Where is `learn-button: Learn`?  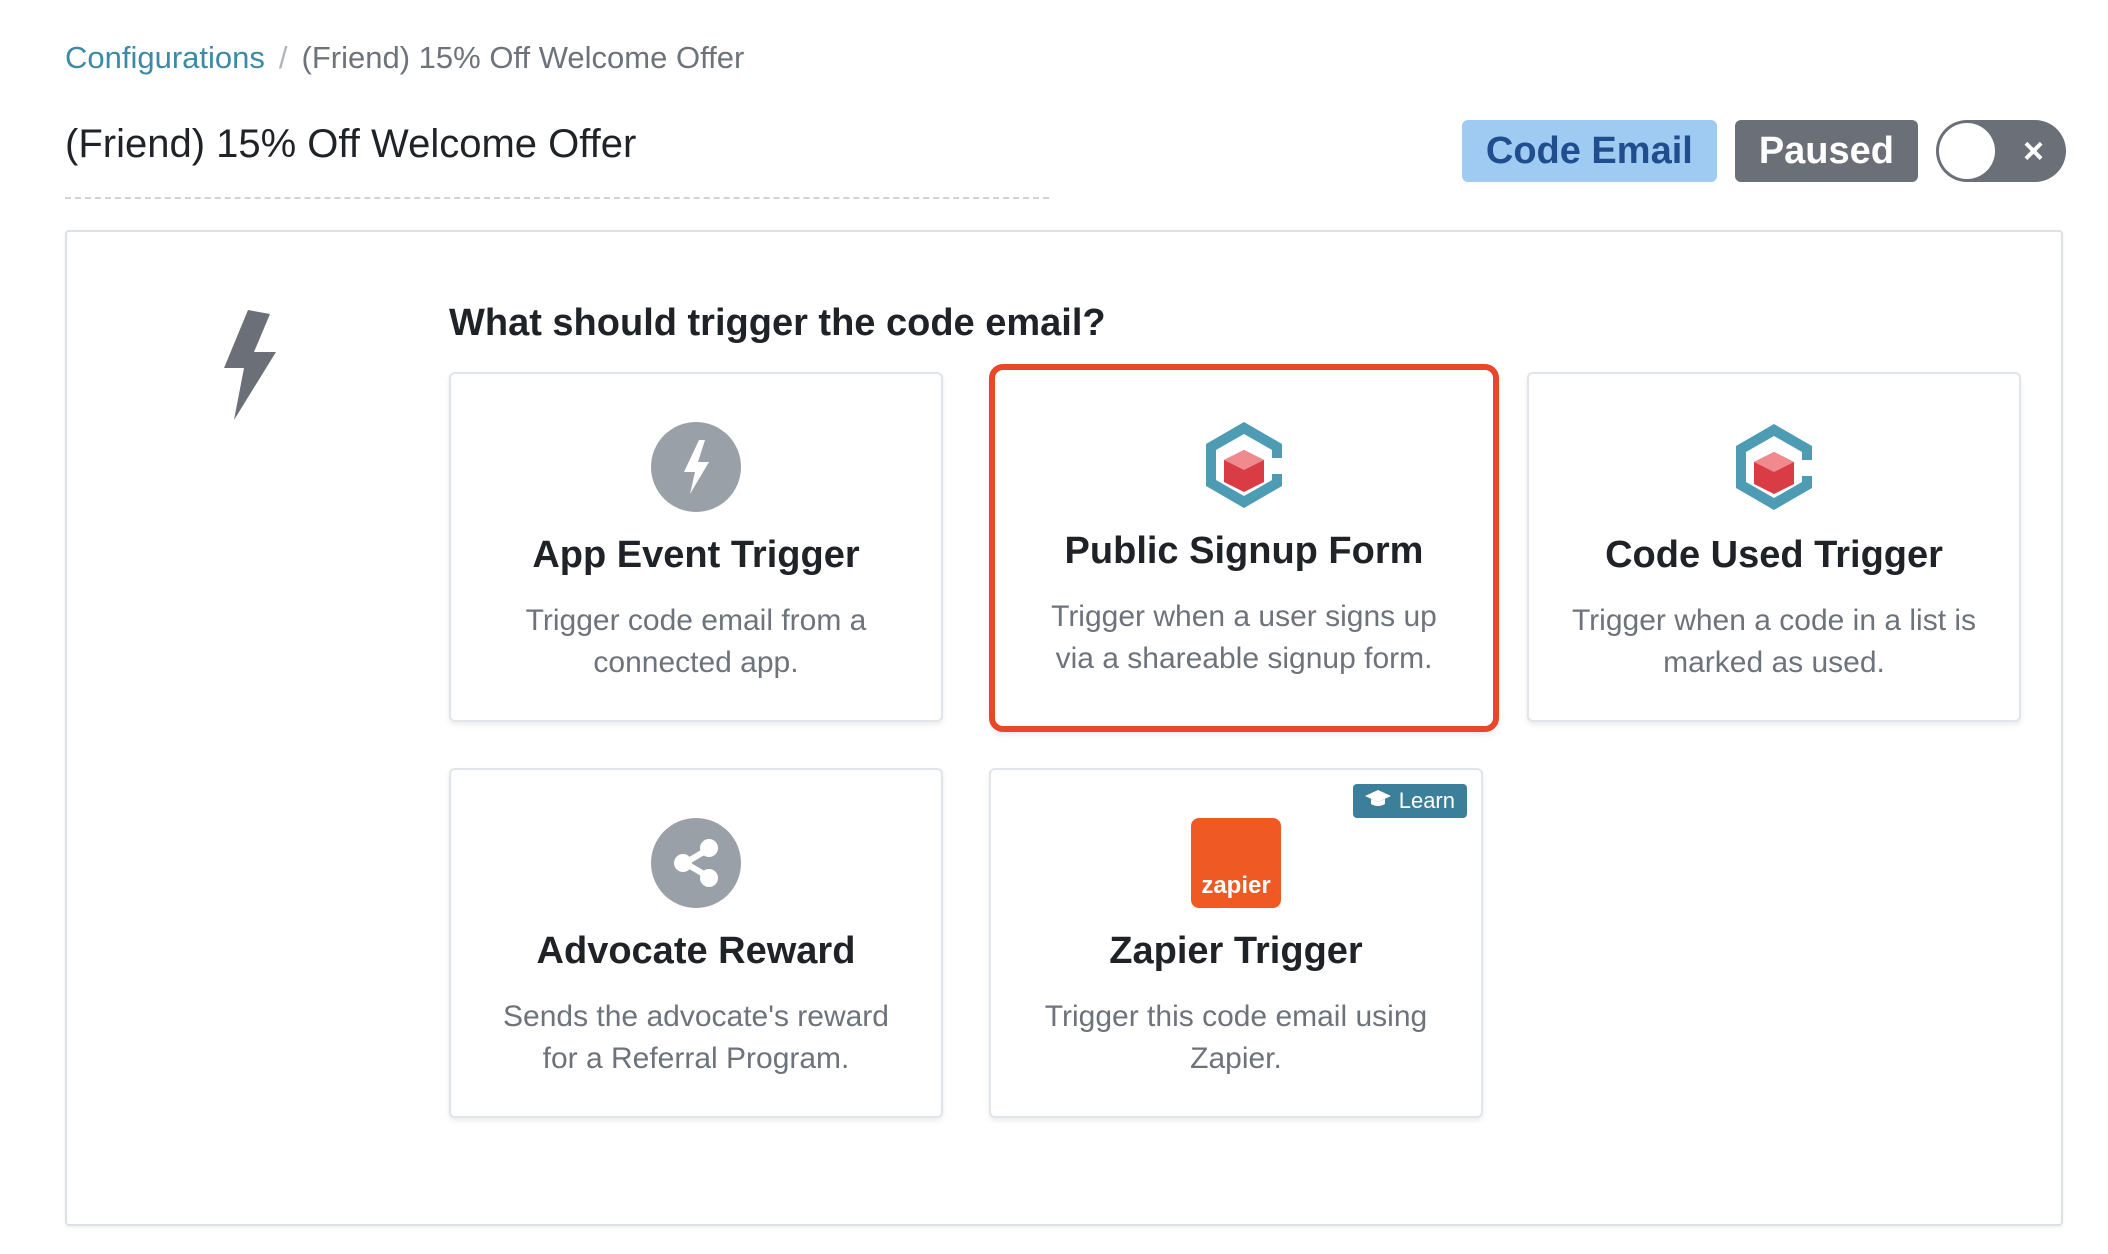
learn-button: Learn is located at coordinates (1409, 801).